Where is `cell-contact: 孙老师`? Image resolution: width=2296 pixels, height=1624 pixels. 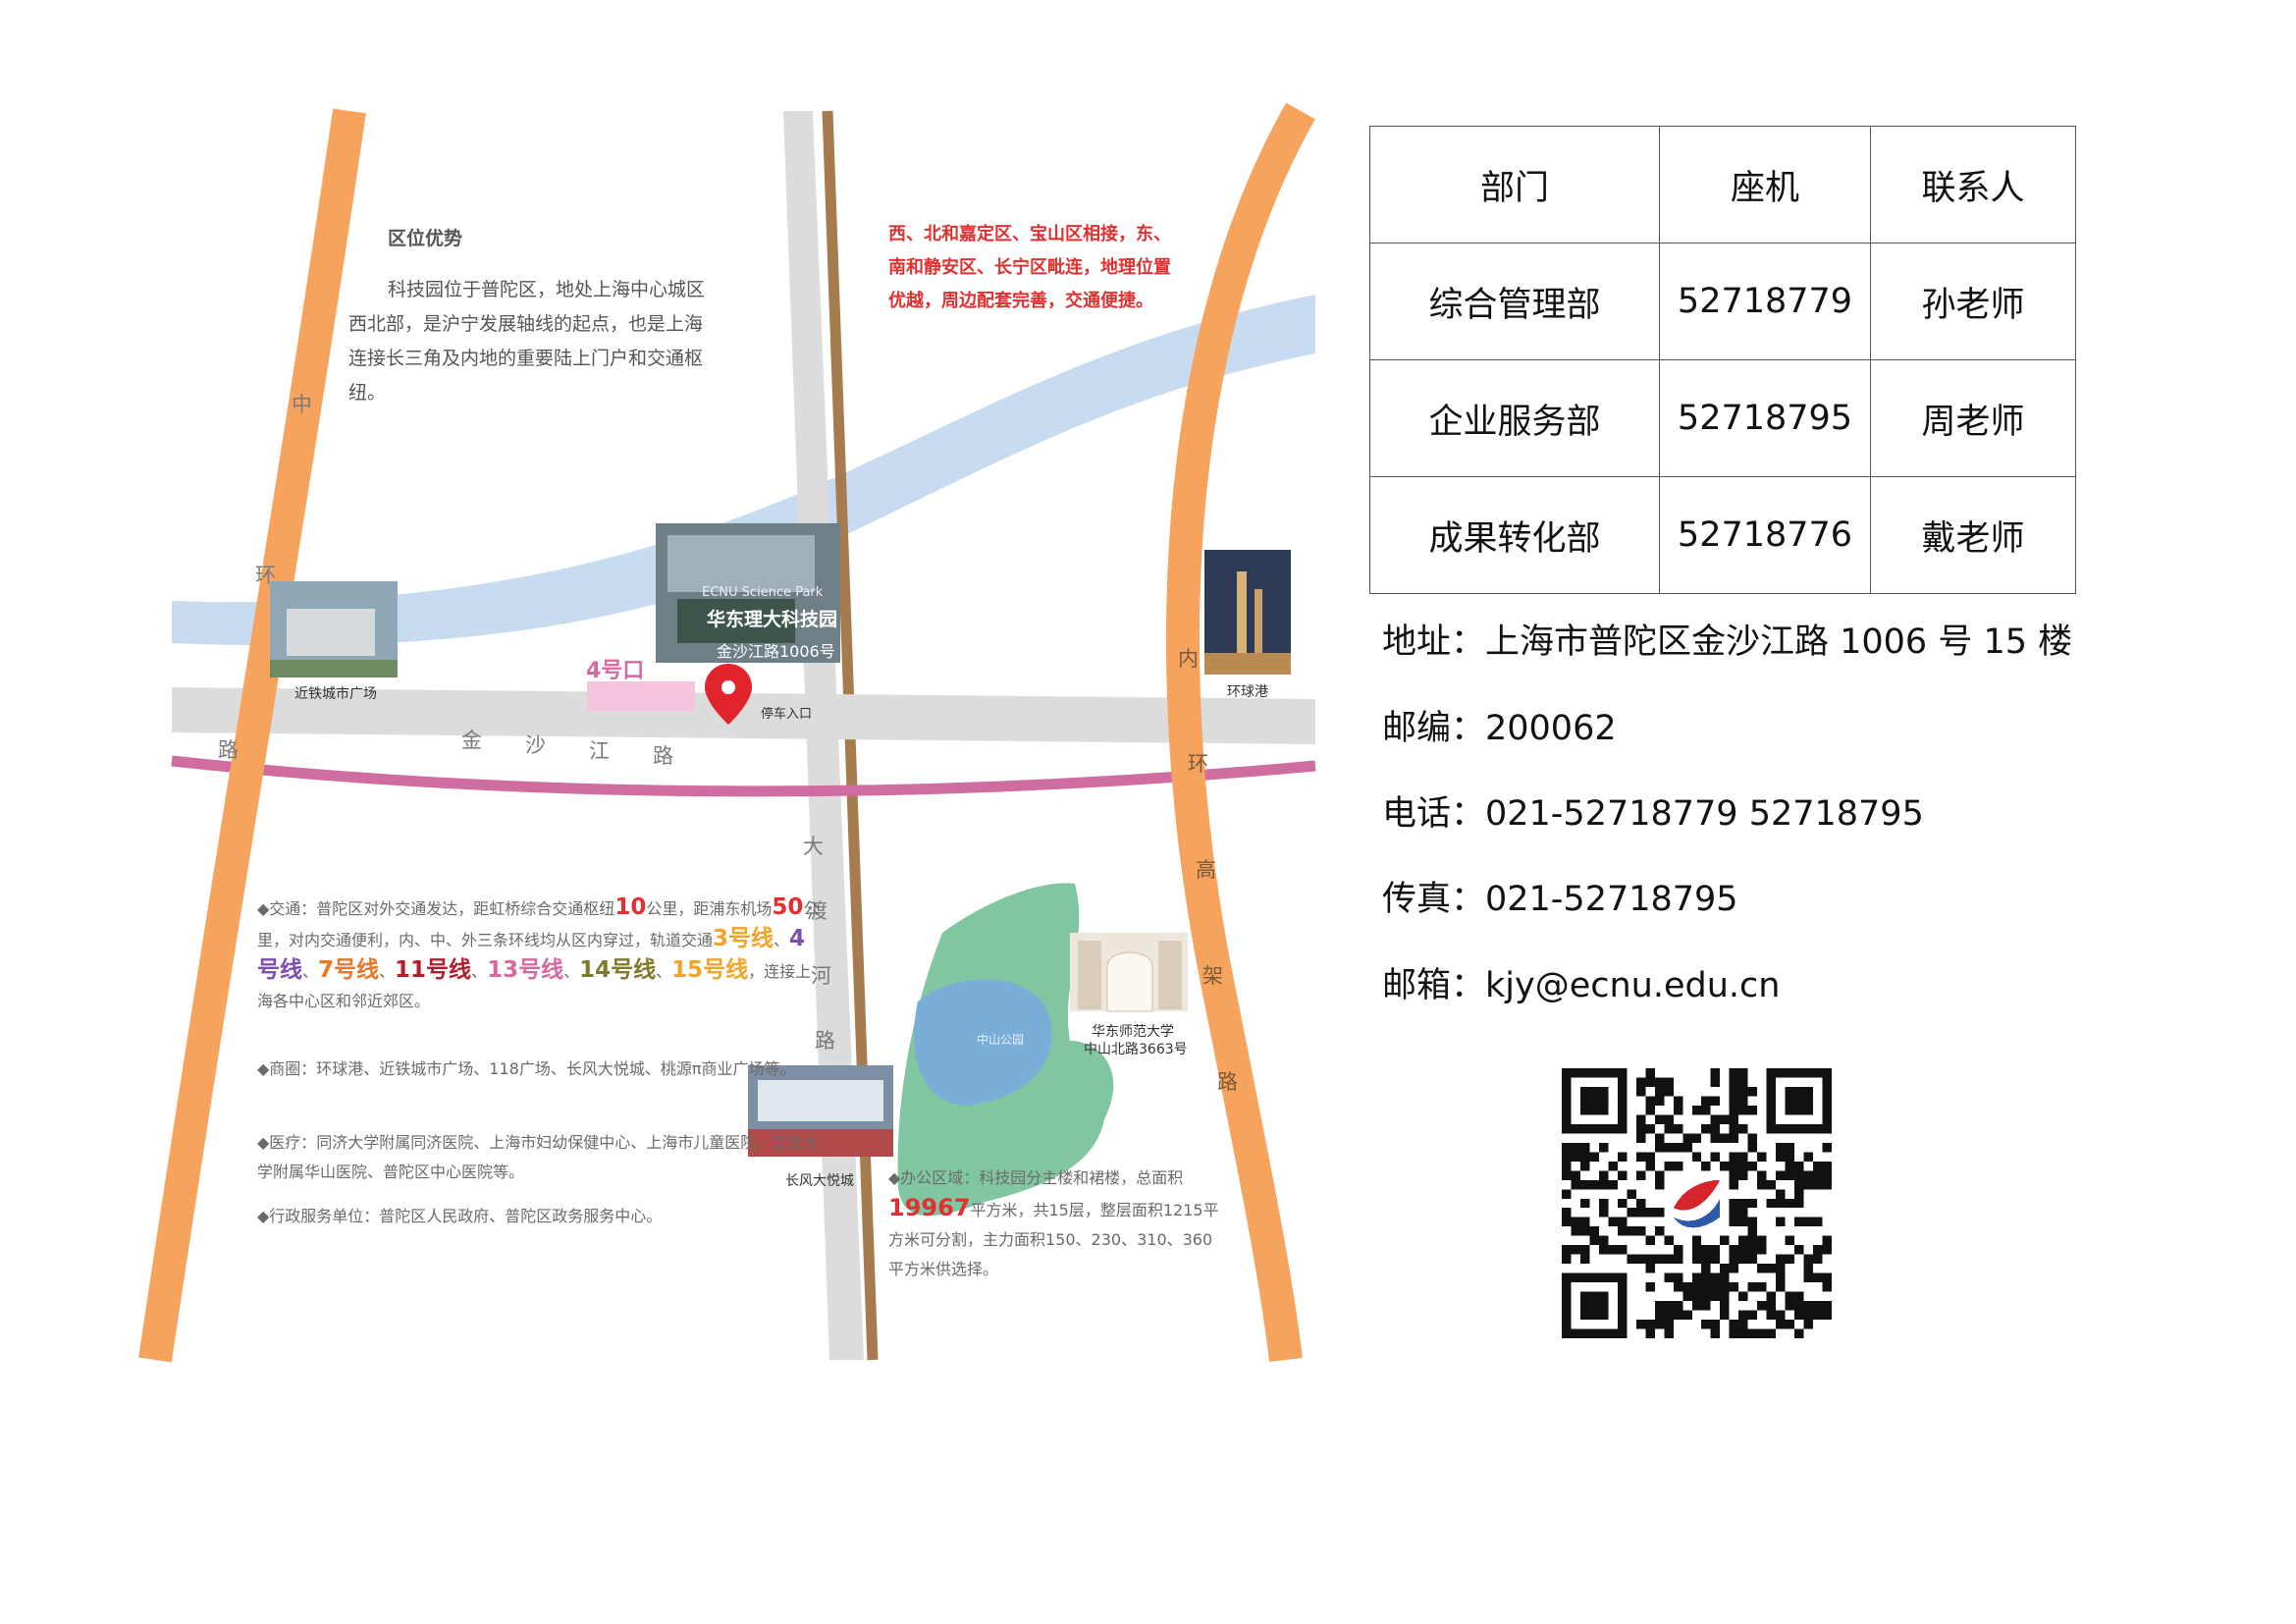 cell-contact: 孙老师 is located at coordinates (1973, 301).